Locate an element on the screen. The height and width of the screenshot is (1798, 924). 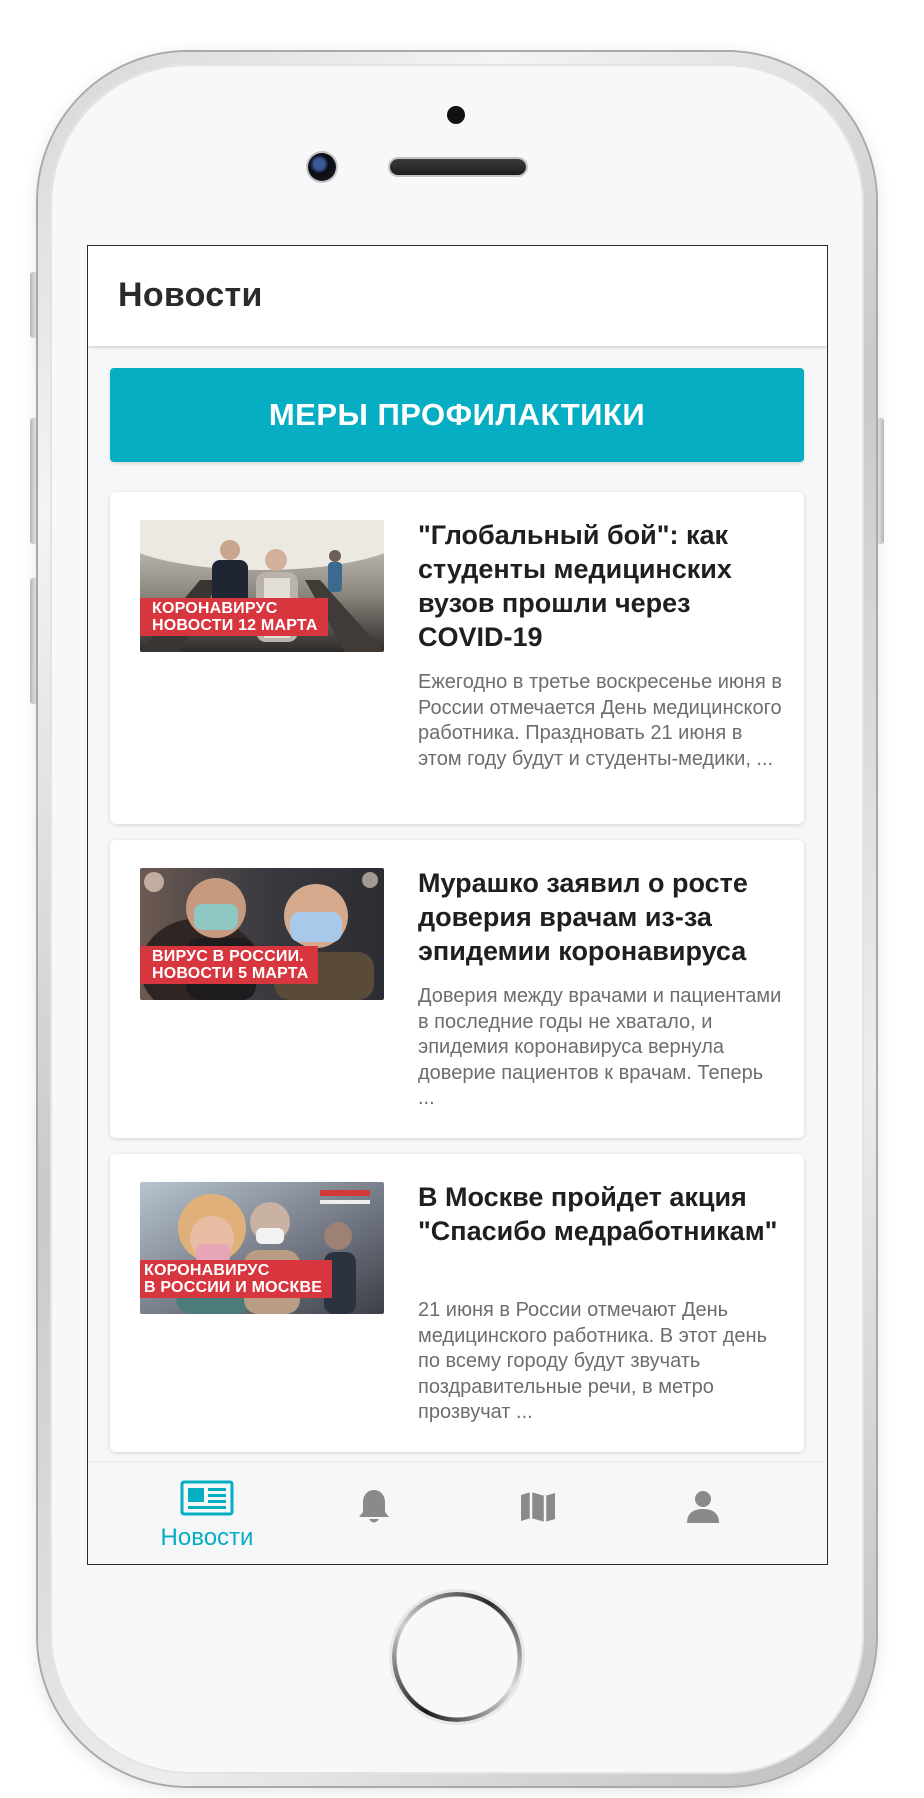
news-thumbnail: КОРОНАВИРУС В РОССИИ И МОСКВЕ is located at coordinates (262, 1248).